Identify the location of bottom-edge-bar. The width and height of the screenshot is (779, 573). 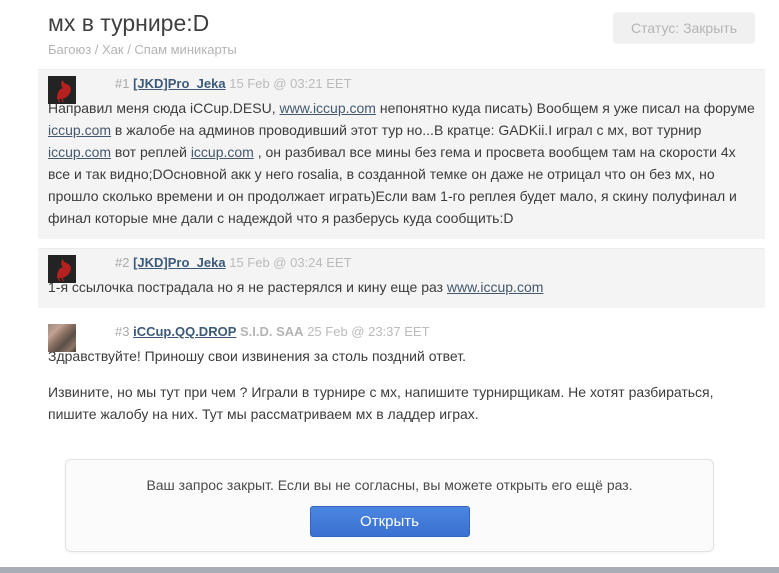
(389, 570).